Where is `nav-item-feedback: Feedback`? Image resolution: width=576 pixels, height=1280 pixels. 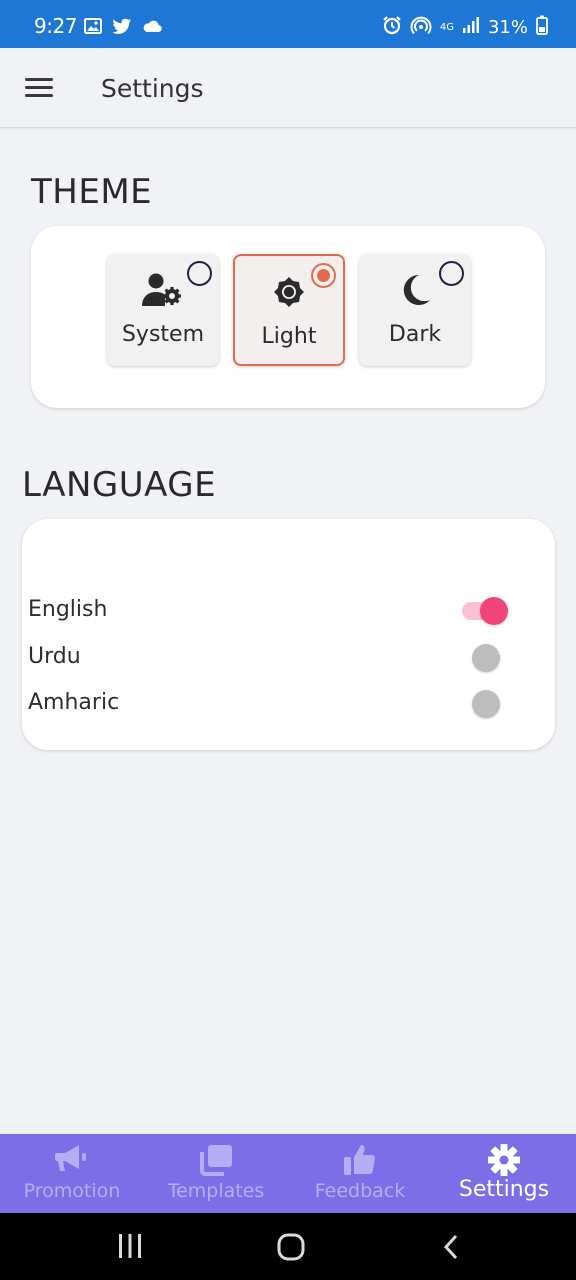
nav-item-feedback: Feedback is located at coordinates (360, 1173).